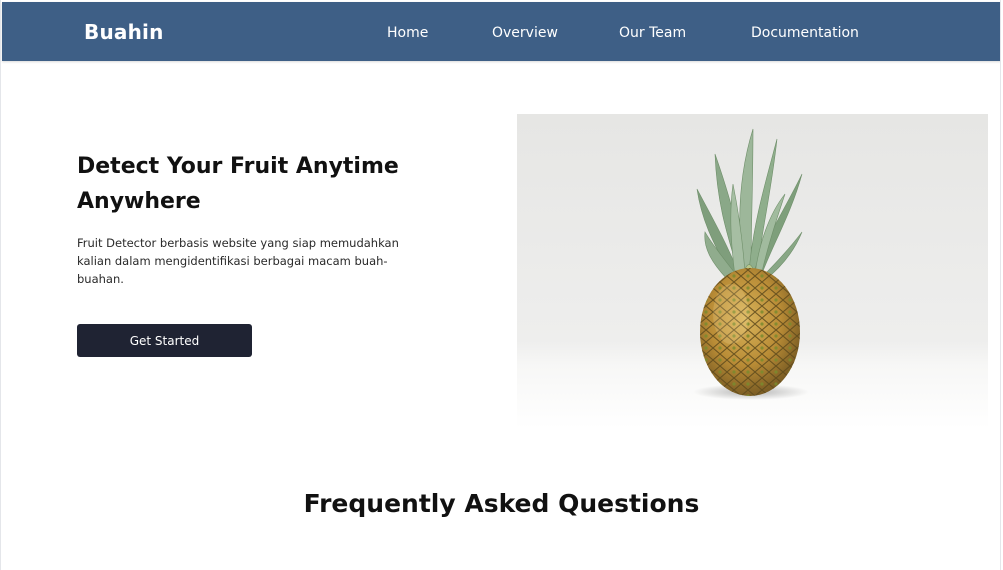  What do you see at coordinates (164, 340) in the screenshot?
I see `get-started-button: Get Started` at bounding box center [164, 340].